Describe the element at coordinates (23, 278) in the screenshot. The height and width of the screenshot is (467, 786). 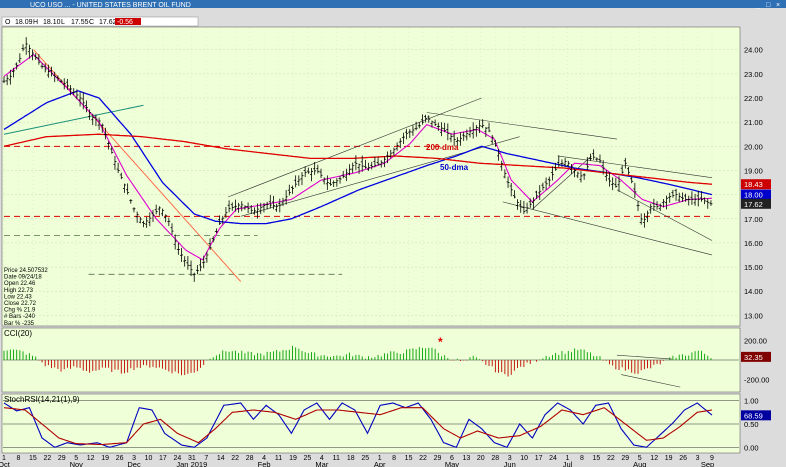
I see `info-line: Date 09/24/18` at that location.